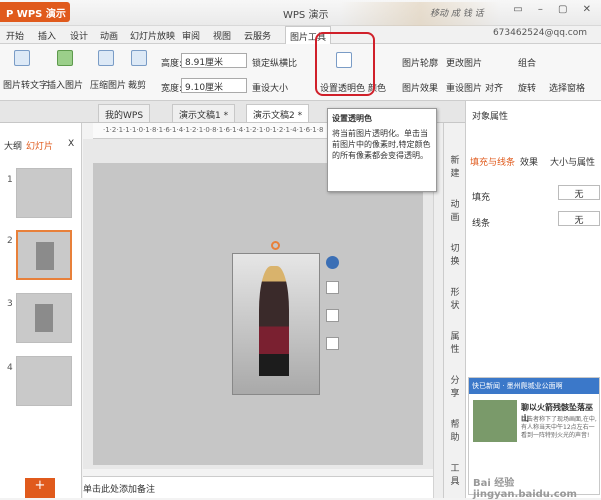 This screenshot has width=601, height=500. Describe the element at coordinates (525, 489) in the screenshot. I see `watermark: Bai 经验 jingyan.baidu.com` at that location.